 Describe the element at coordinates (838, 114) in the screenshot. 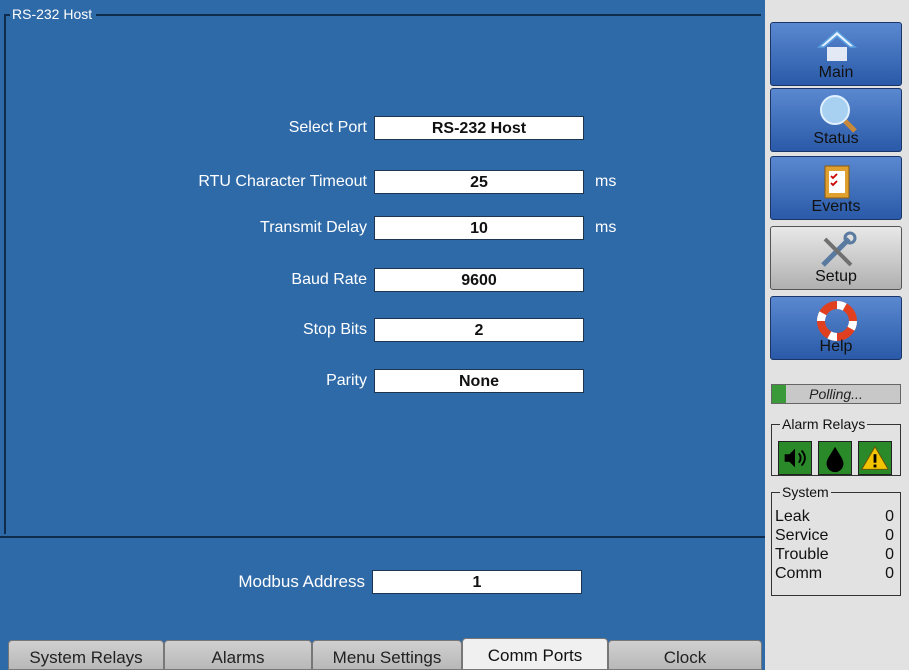

I see `magnifier-icon` at that location.